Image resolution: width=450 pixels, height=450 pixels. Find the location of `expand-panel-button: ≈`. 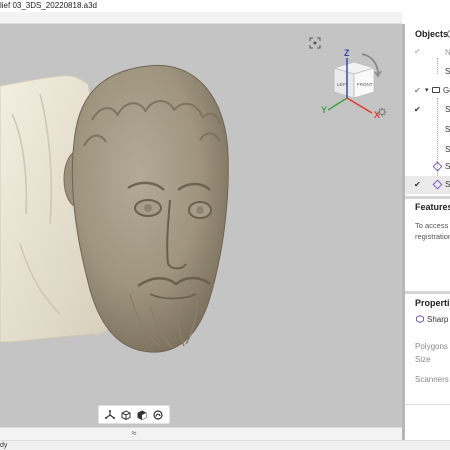

expand-panel-button: ≈ is located at coordinates (134, 433).